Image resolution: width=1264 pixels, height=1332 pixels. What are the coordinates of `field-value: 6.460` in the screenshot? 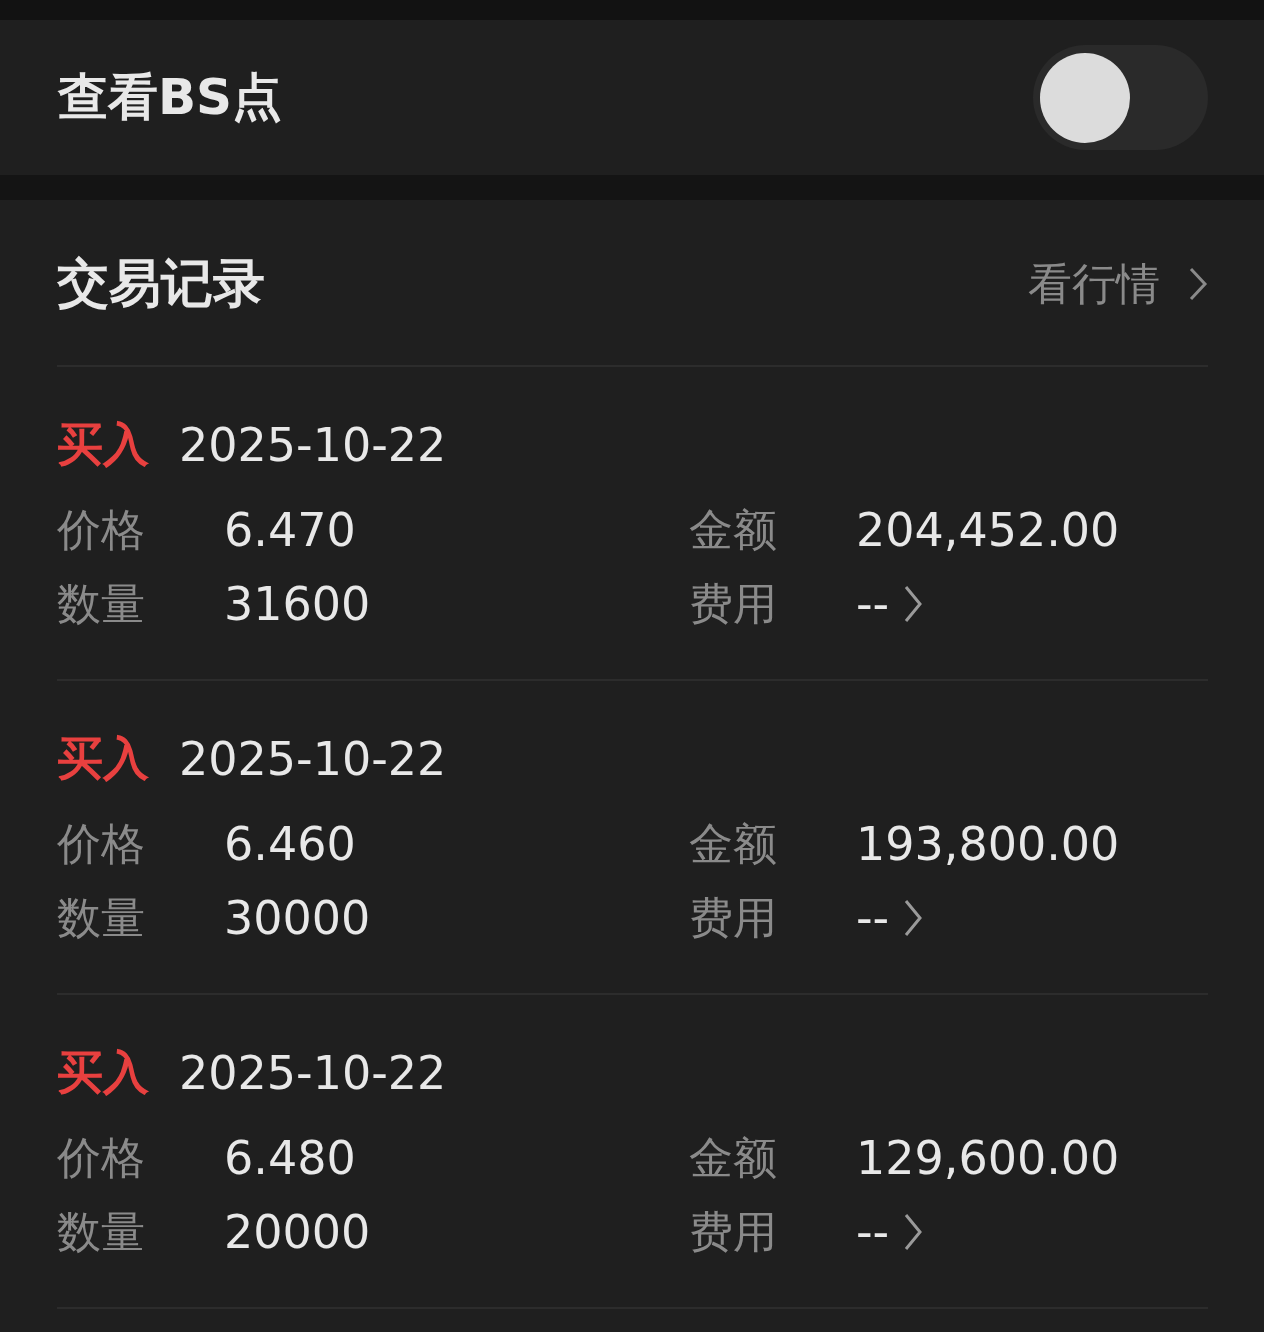 It's located at (290, 844).